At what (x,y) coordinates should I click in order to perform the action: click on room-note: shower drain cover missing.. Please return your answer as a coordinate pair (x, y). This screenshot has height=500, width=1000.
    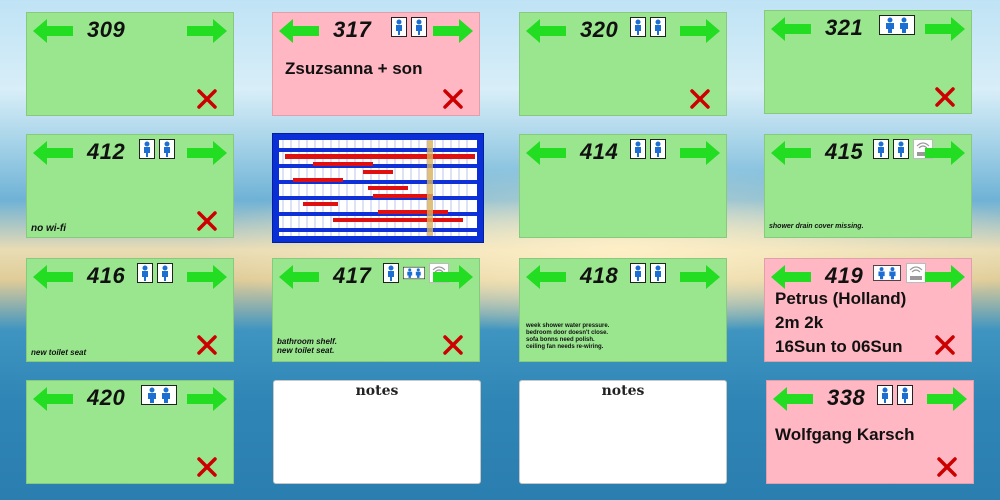
    Looking at the image, I should click on (816, 226).